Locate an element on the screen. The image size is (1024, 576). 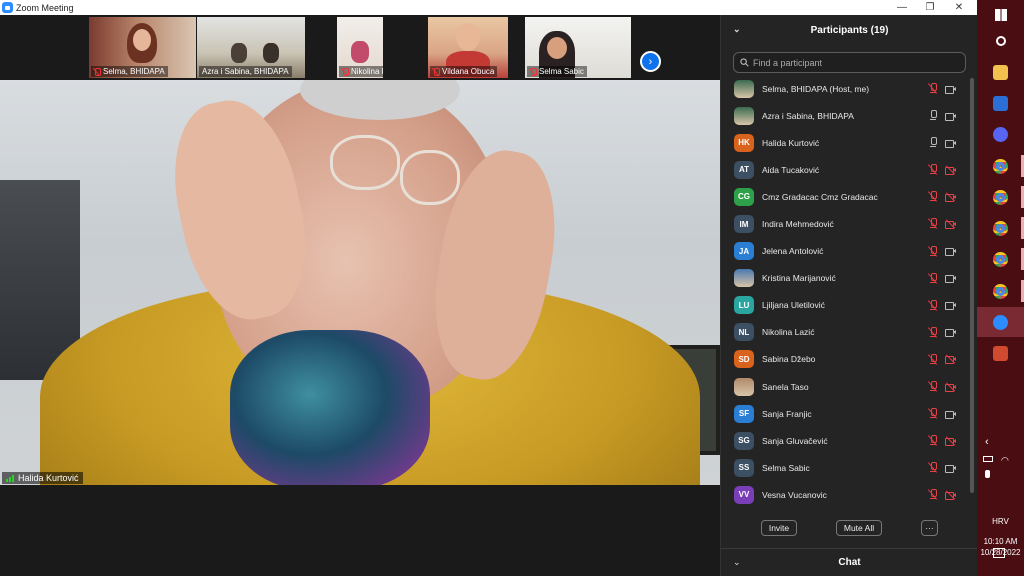
participant-row: AT Aida Tucaković is located at coordinates (844, 169).